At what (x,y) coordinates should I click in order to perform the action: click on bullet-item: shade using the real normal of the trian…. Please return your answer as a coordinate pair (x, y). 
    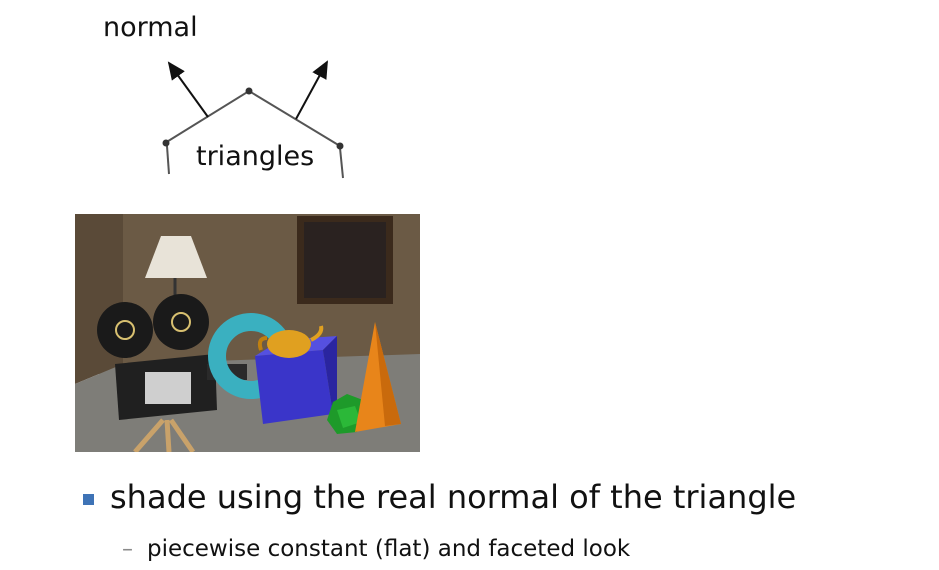
    Looking at the image, I should click on (439, 497).